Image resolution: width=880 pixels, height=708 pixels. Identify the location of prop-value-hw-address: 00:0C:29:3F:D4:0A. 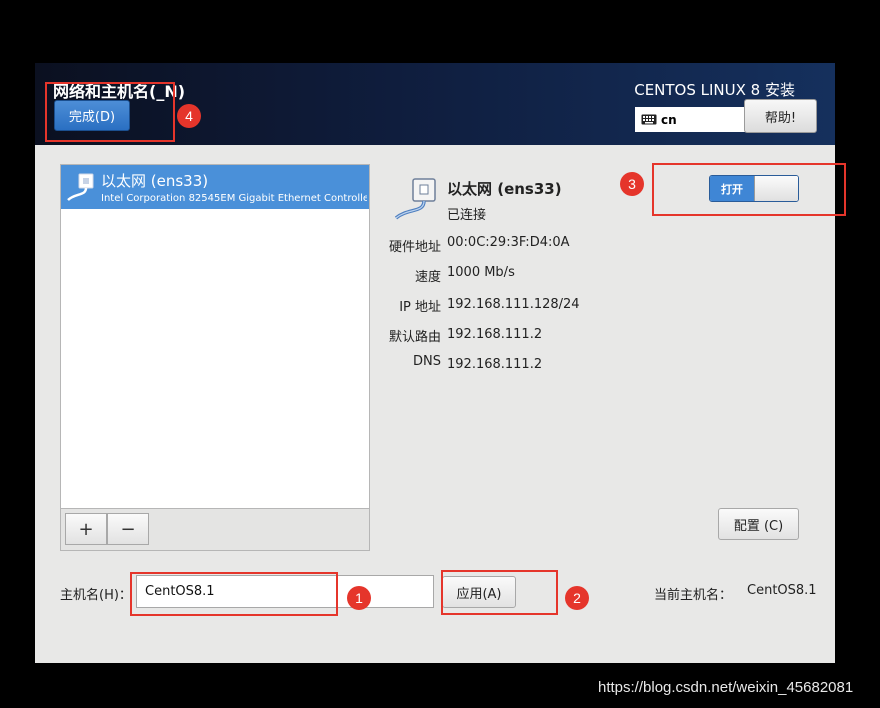
(508, 242).